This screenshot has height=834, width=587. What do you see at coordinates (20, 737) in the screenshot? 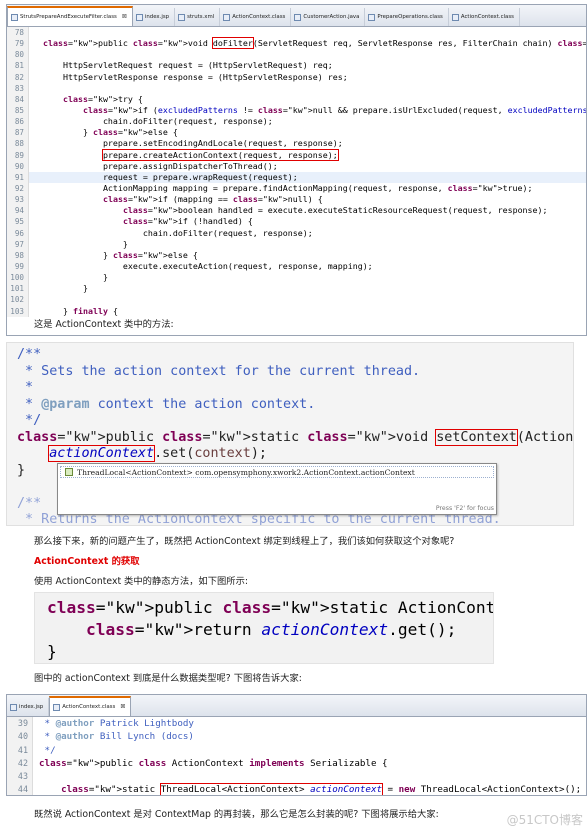
I see `line-number: 40` at bounding box center [20, 737].